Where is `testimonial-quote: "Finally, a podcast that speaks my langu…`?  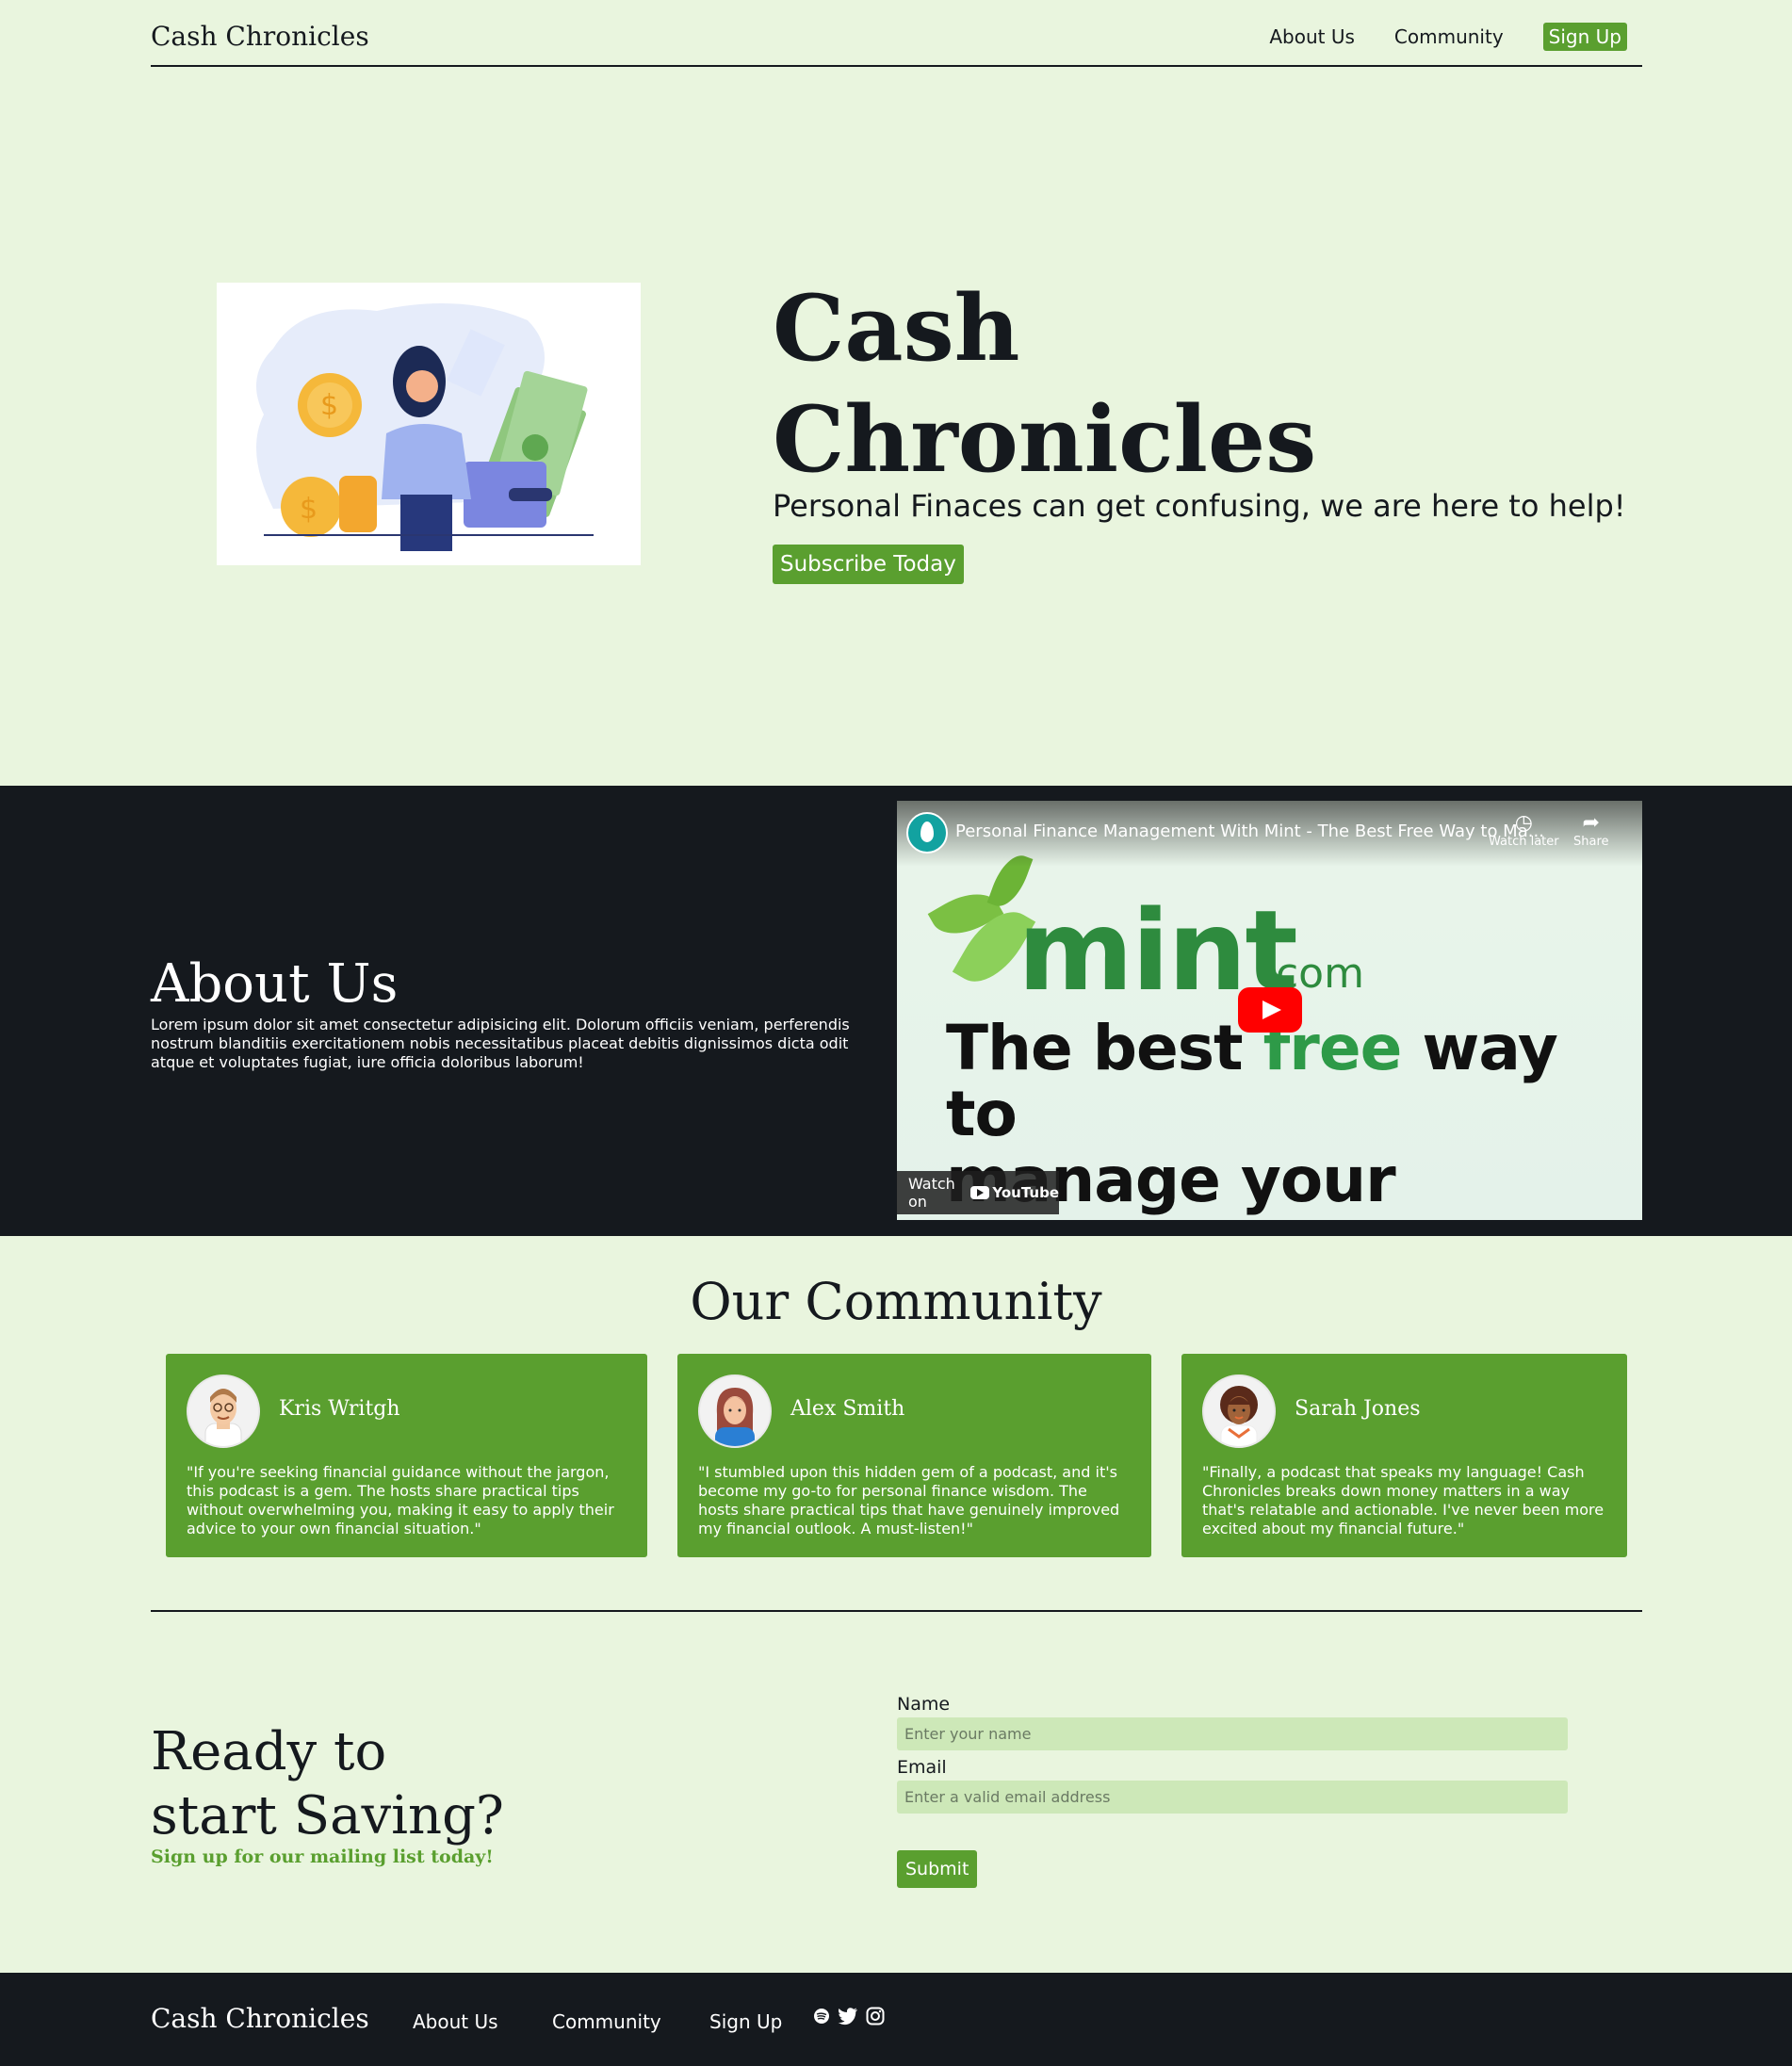 testimonial-quote: "Finally, a podcast that speaks my langu… is located at coordinates (1403, 1500).